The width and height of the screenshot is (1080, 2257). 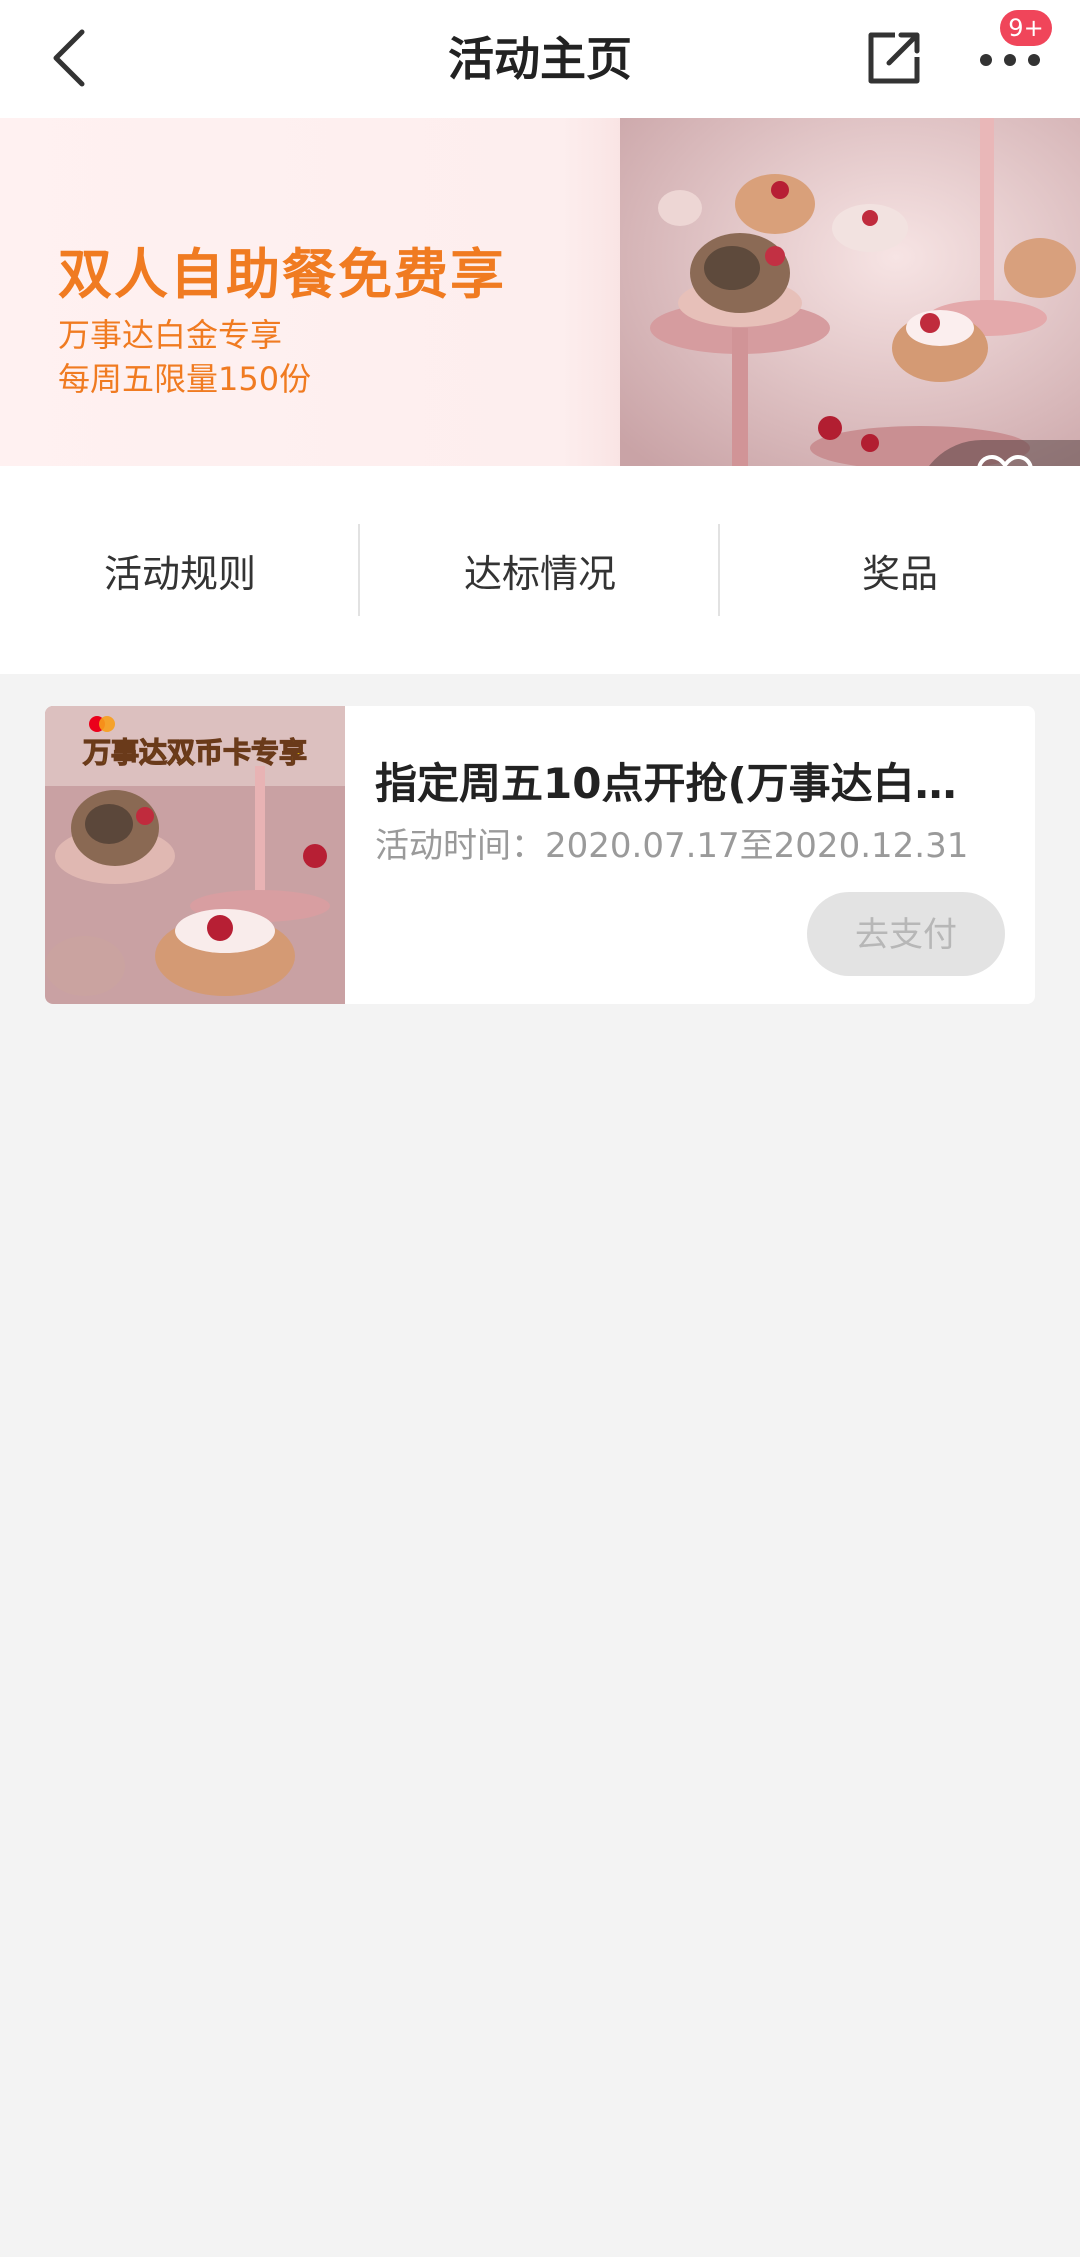 What do you see at coordinates (195, 855) in the screenshot?
I see `activity-thumbnail: 万事达双币卡专享` at bounding box center [195, 855].